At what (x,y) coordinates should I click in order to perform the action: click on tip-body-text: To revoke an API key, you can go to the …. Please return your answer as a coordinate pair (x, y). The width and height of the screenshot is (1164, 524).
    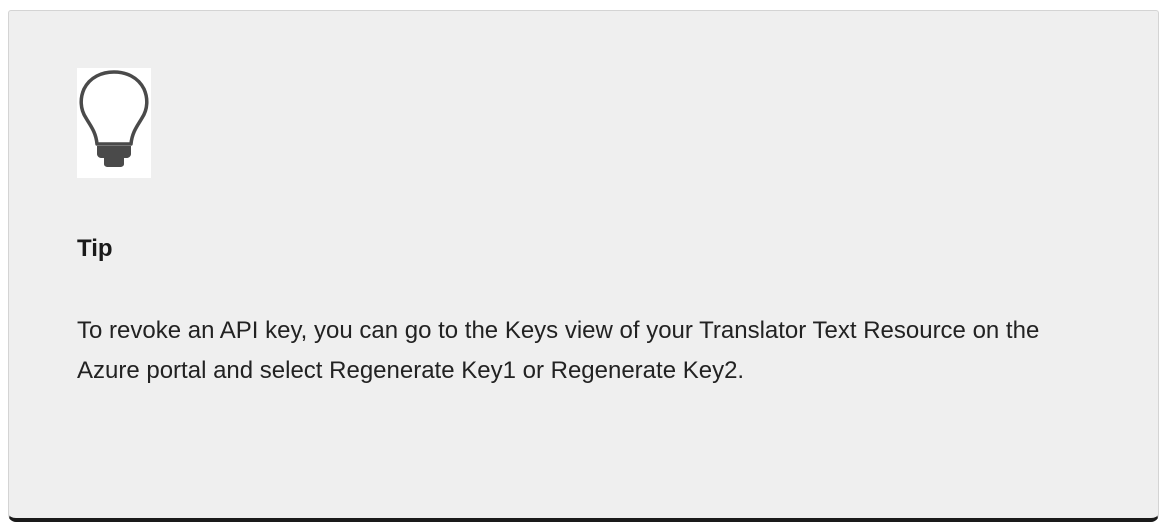
    Looking at the image, I should click on (558, 350).